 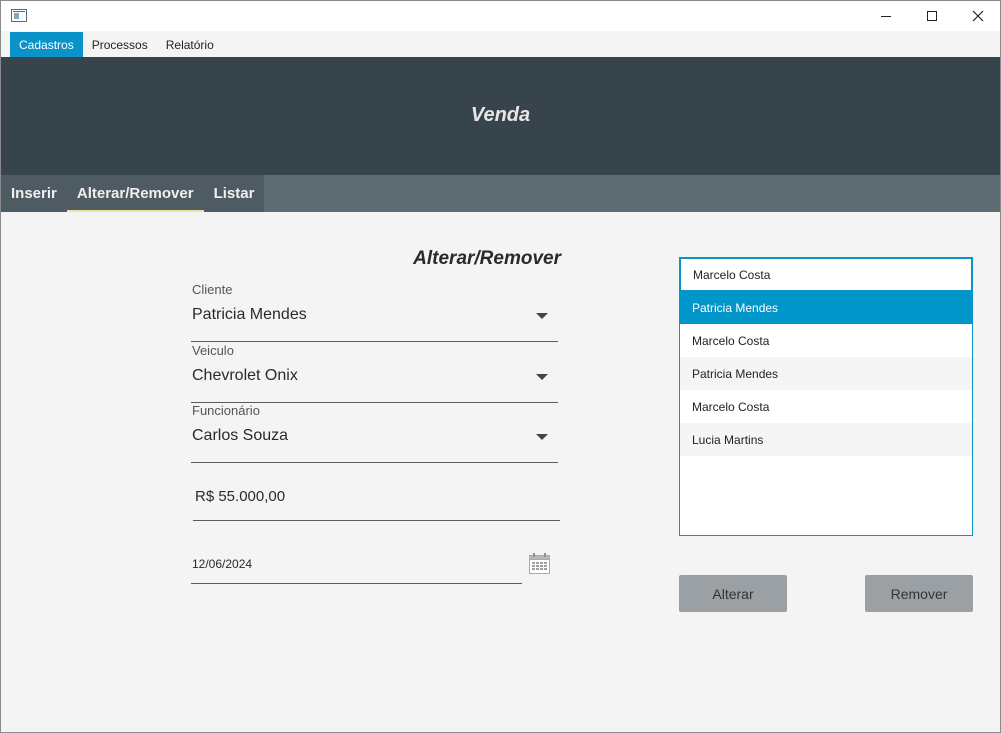 What do you see at coordinates (374, 312) in the screenshot?
I see `cliente-combo: Cliente Patricia Mendes` at bounding box center [374, 312].